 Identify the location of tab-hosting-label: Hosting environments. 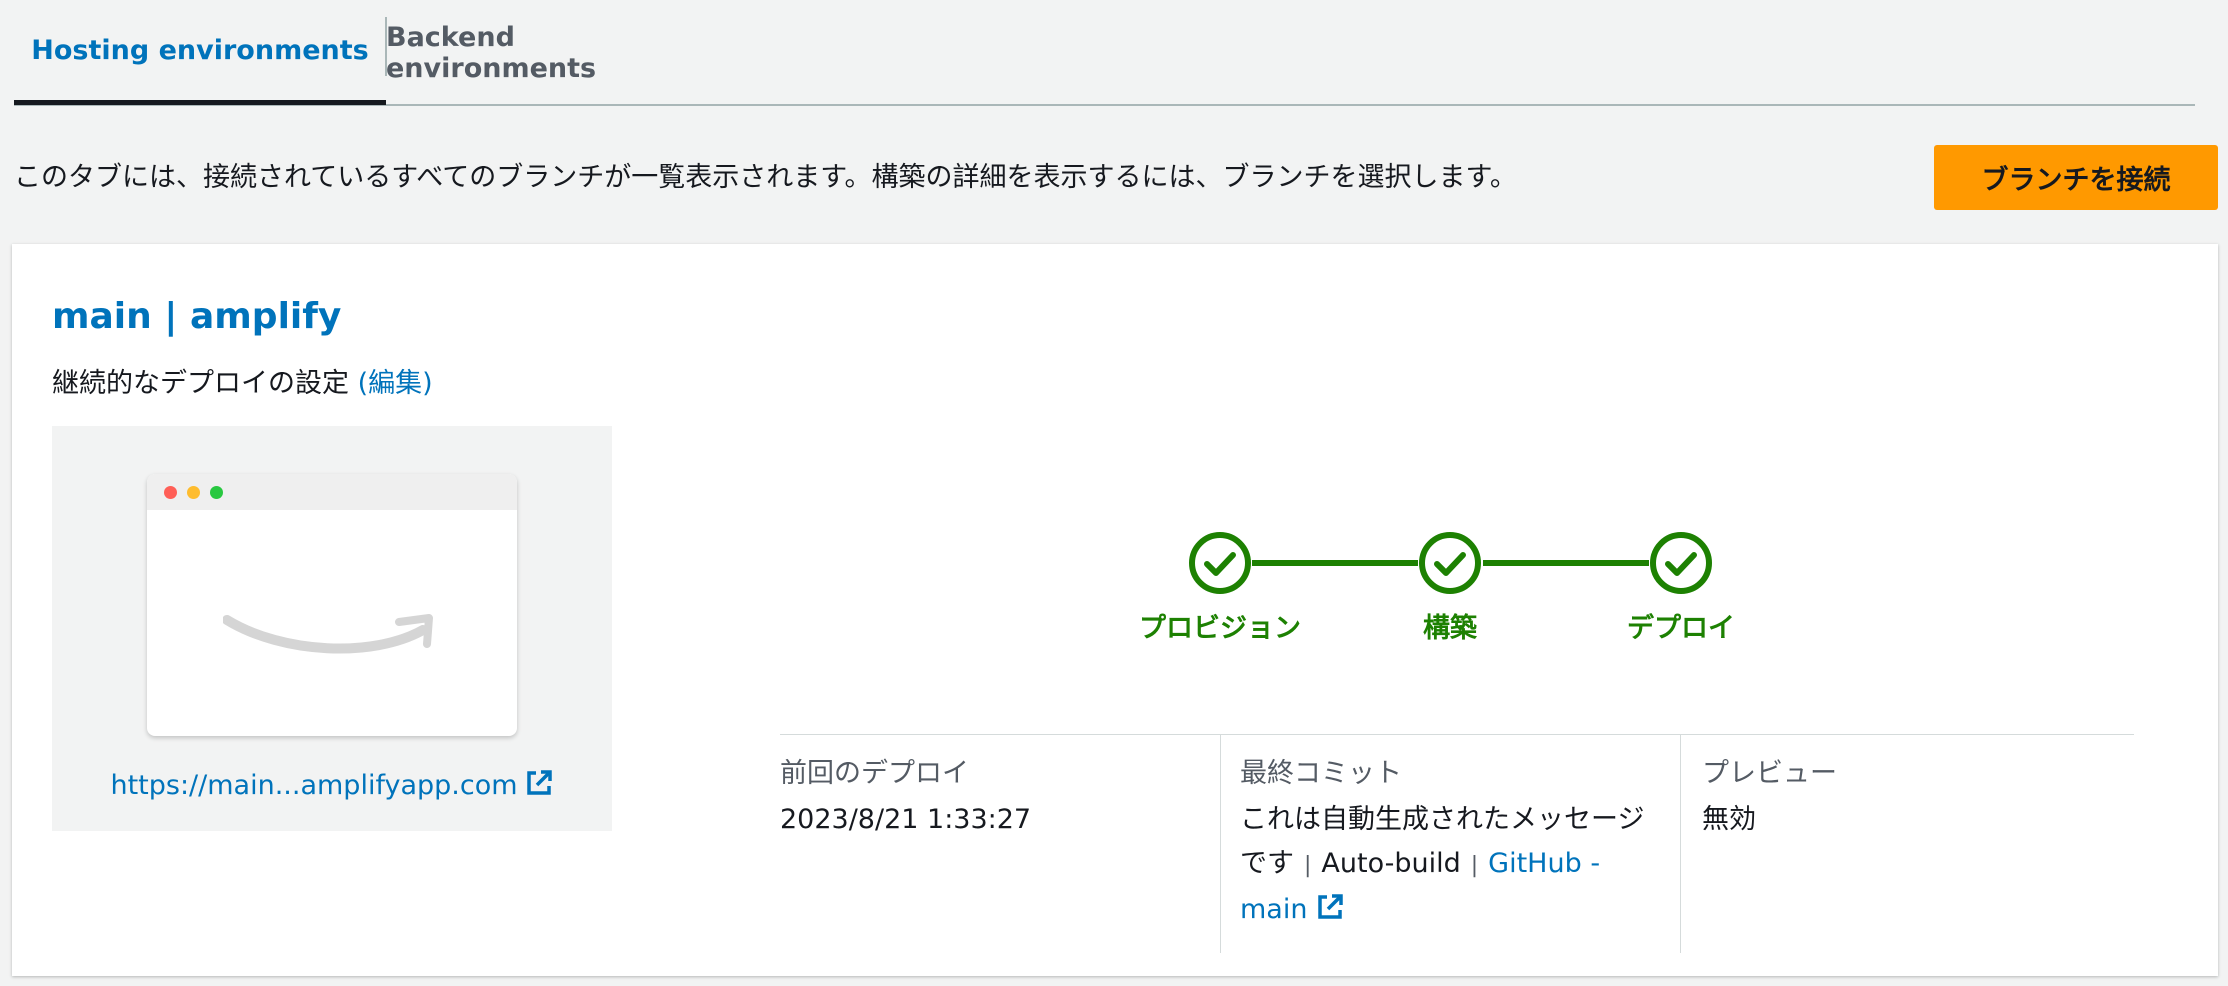
(200, 50).